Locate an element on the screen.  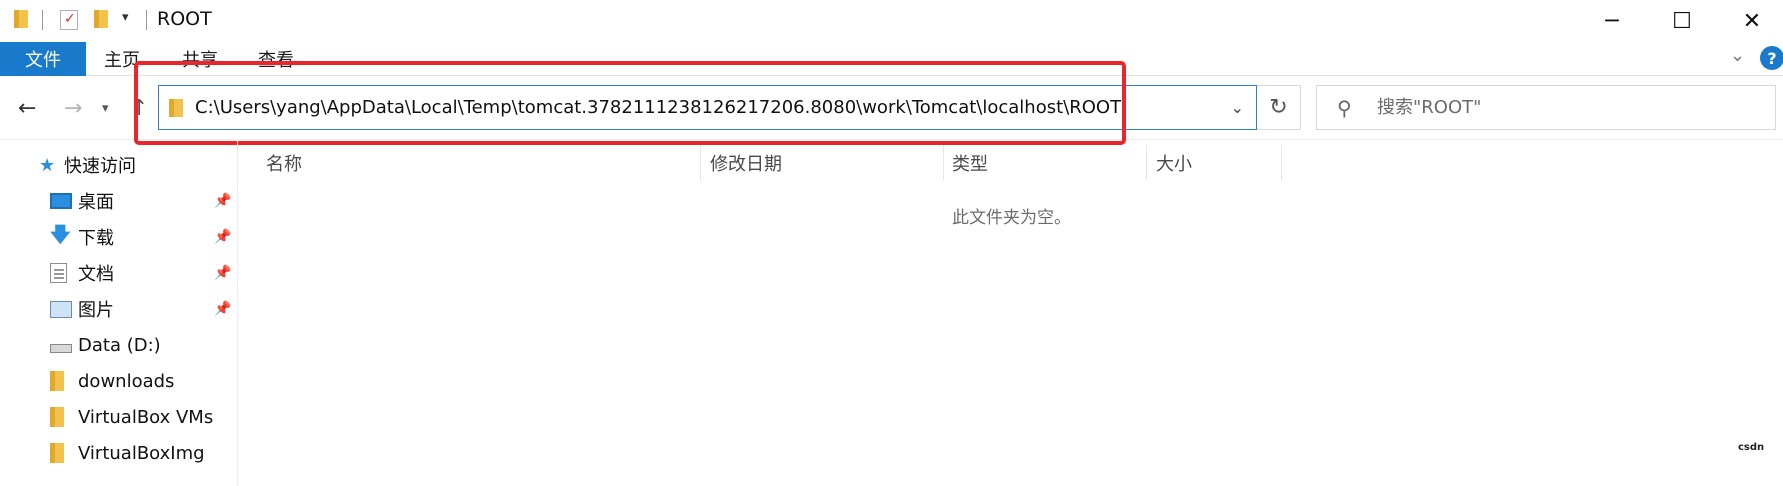
tab-file: 文件 is located at coordinates (43, 59).